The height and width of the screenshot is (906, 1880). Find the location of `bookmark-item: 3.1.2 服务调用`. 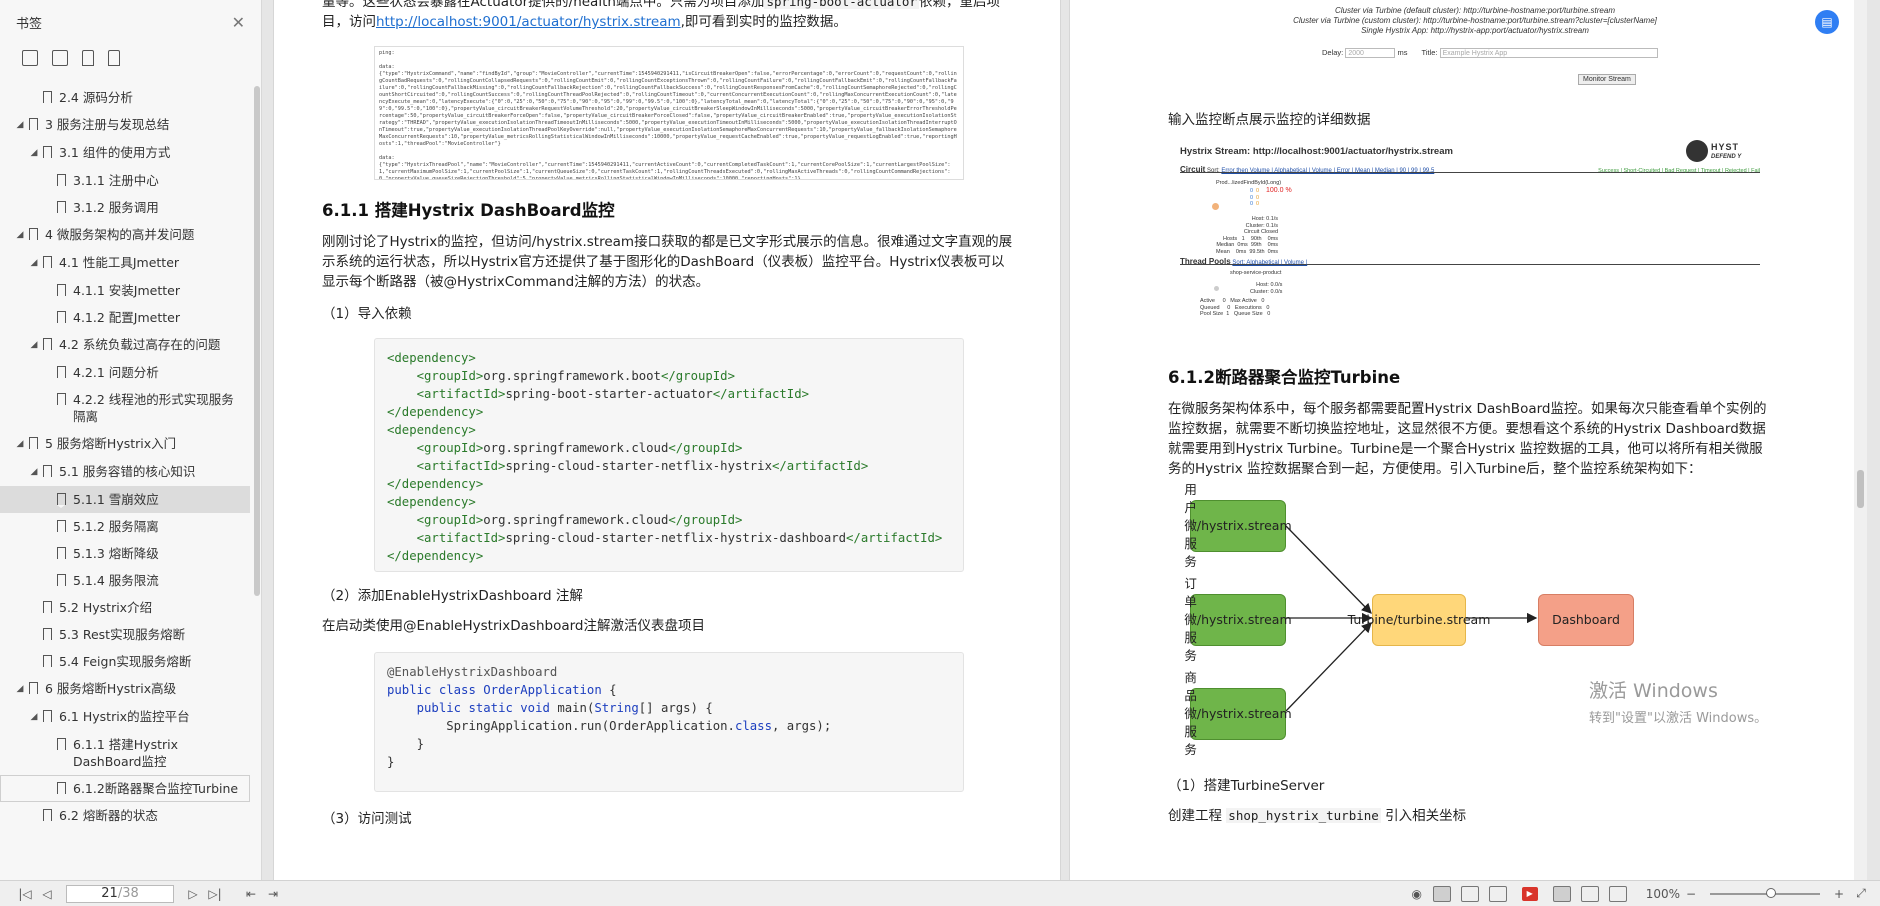

bookmark-item: 3.1.2 服务调用 is located at coordinates (125, 207).